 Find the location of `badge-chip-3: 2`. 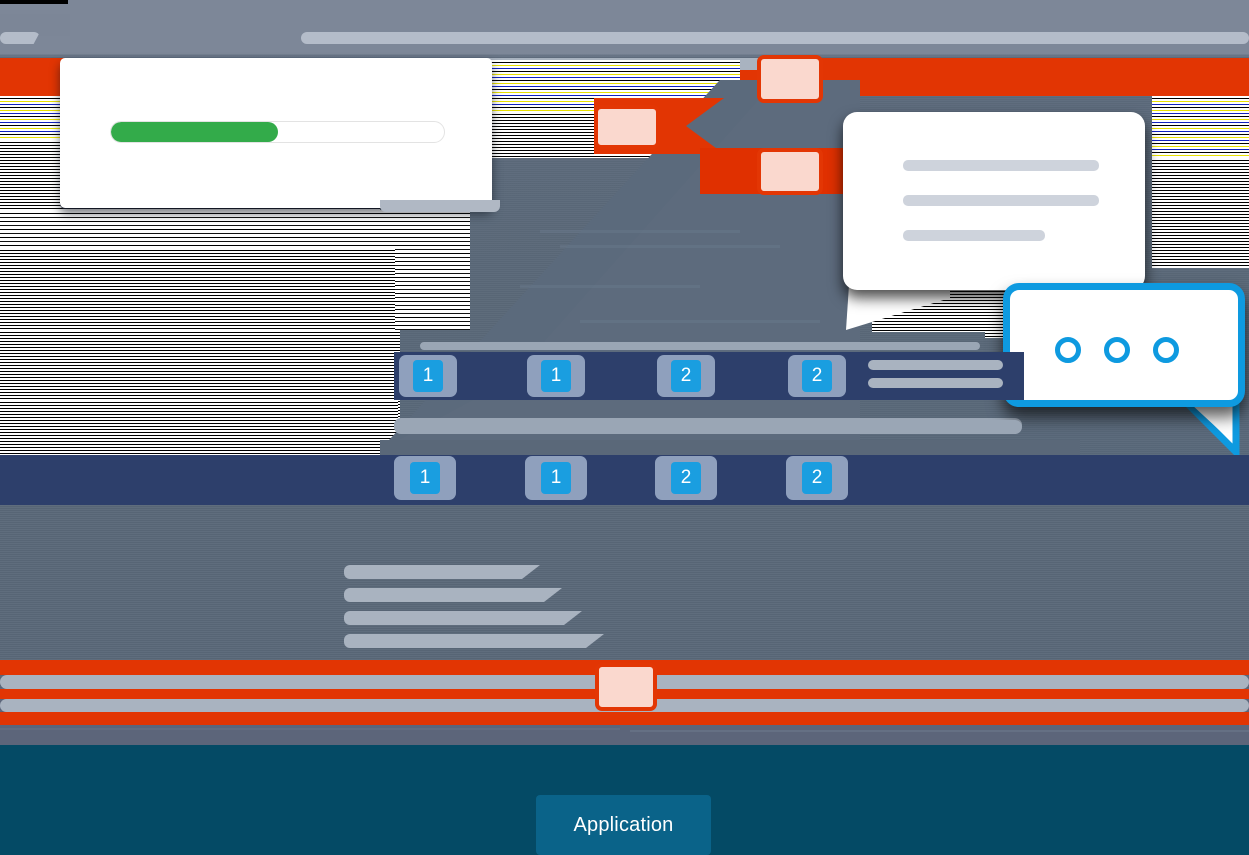

badge-chip-3: 2 is located at coordinates (686, 376).